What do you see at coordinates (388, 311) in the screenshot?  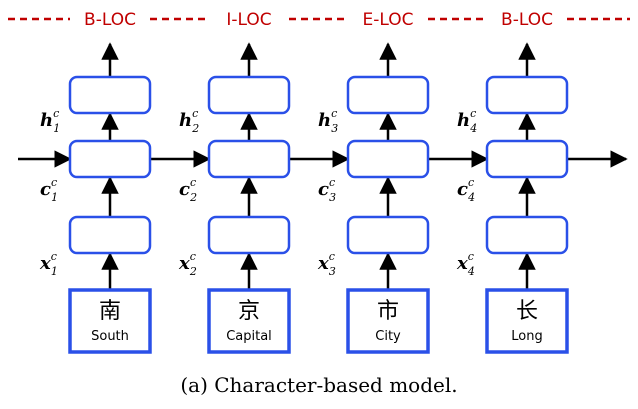 I see `input-character: 市` at bounding box center [388, 311].